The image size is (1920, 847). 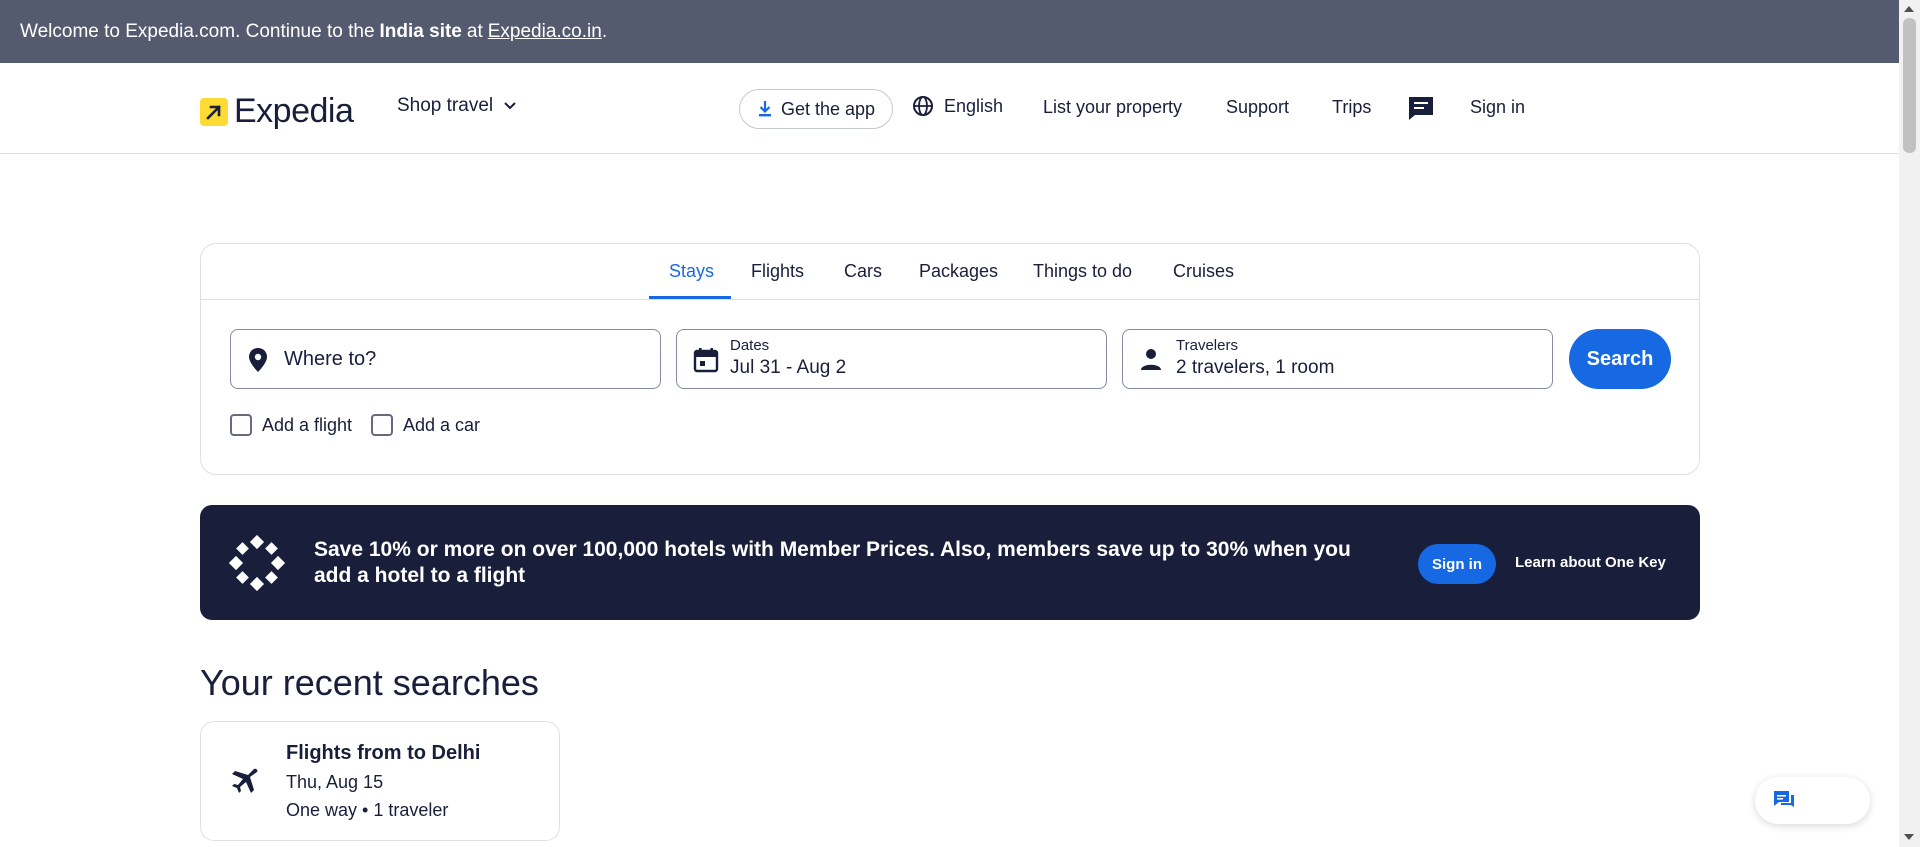 I want to click on chat-bubbles-icon, so click(x=1784, y=799).